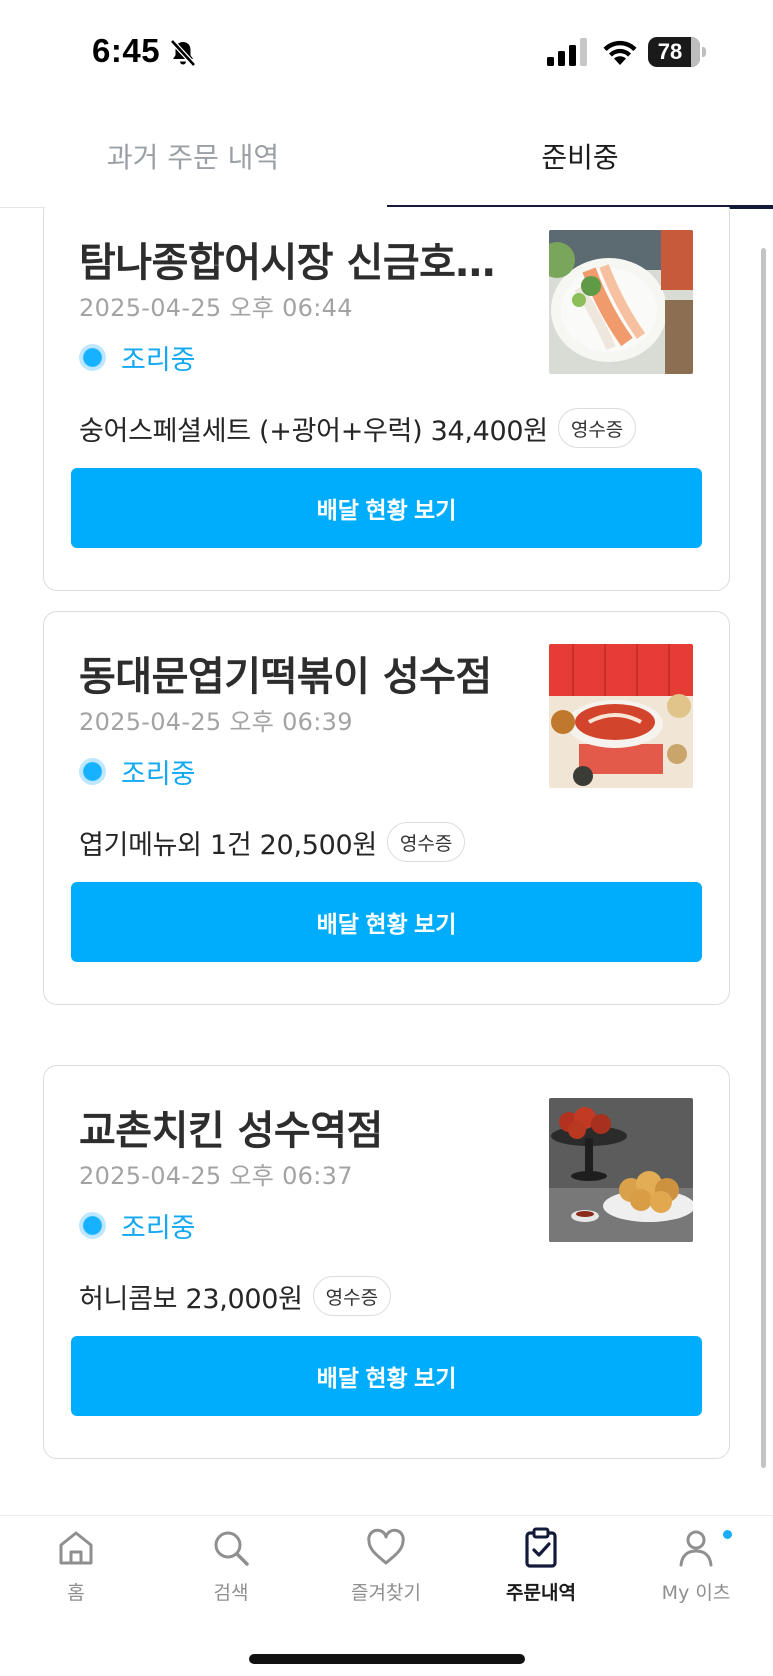 Image resolution: width=773 pixels, height=1676 pixels. What do you see at coordinates (541, 1593) in the screenshot?
I see `nav-label: 주문내역` at bounding box center [541, 1593].